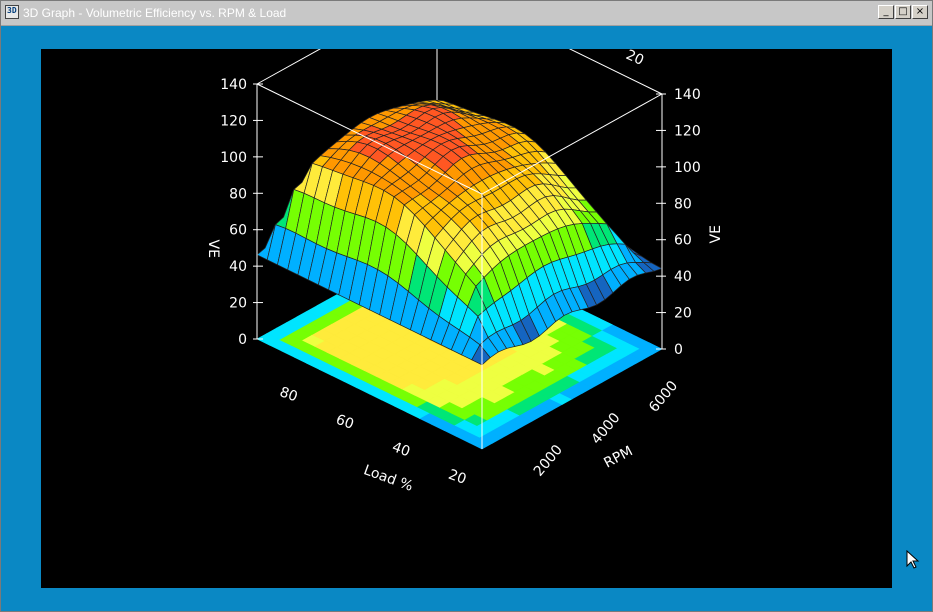  What do you see at coordinates (683, 277) in the screenshot?
I see `ve-tick-label-right: 40` at bounding box center [683, 277].